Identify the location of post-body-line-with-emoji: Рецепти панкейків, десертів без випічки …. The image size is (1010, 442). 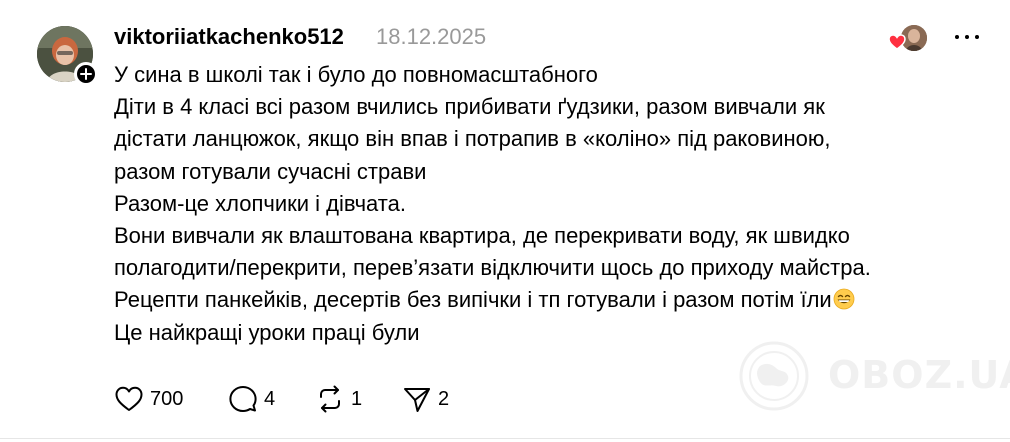
(554, 300).